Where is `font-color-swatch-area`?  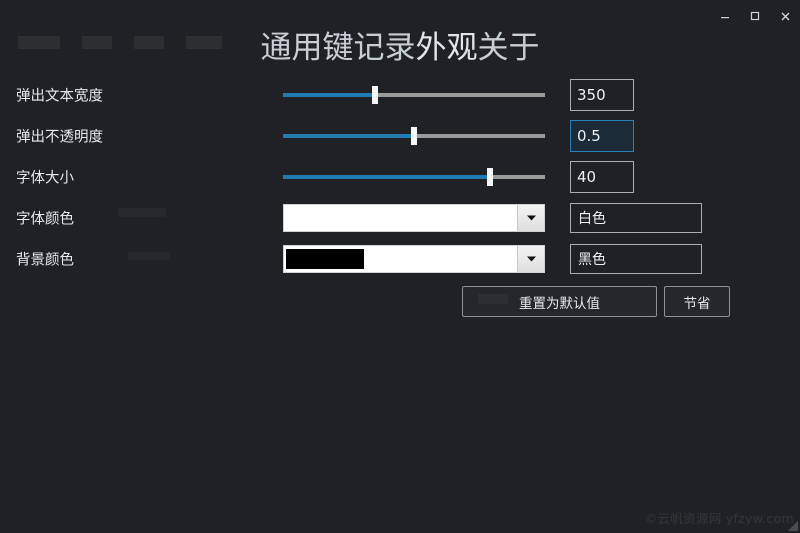
font-color-swatch-area is located at coordinates (400, 217).